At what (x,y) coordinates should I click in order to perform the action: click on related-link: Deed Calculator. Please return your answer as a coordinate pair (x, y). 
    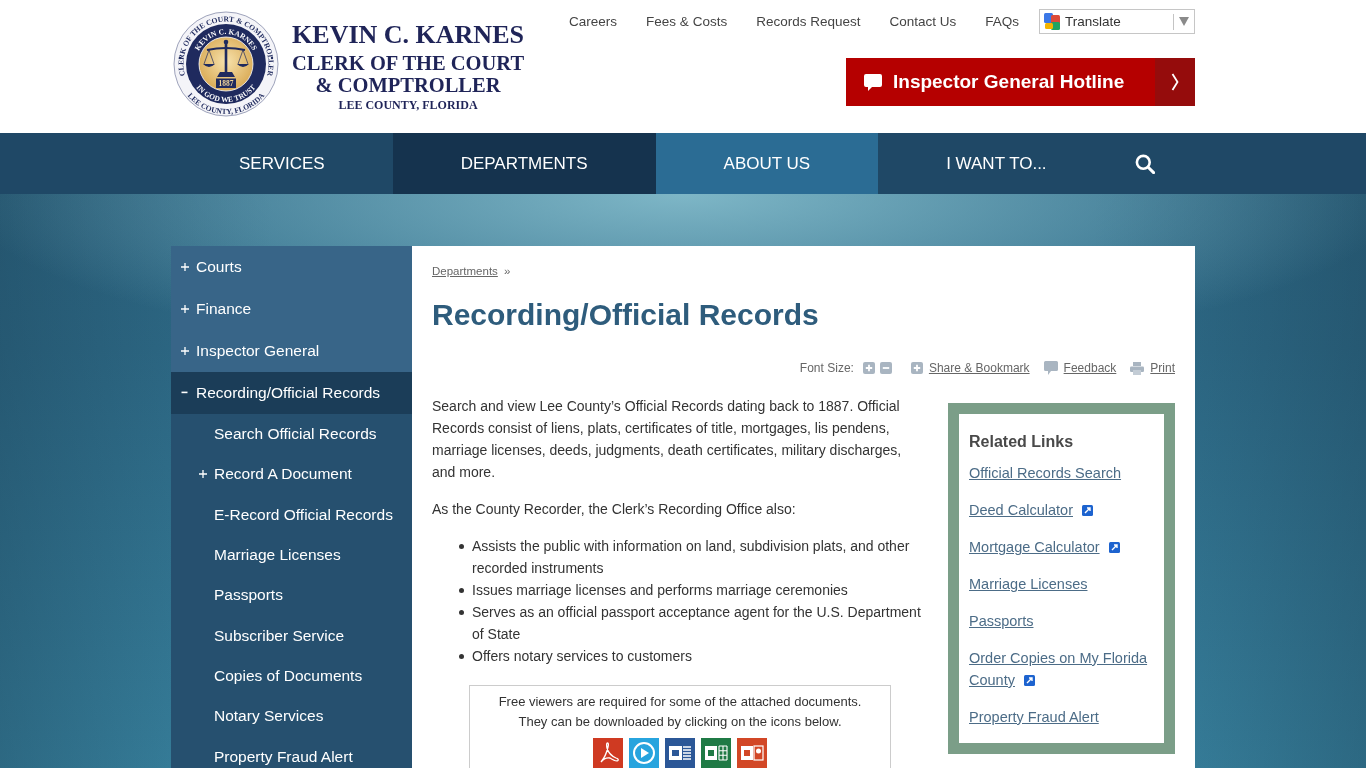
    Looking at the image, I should click on (1031, 510).